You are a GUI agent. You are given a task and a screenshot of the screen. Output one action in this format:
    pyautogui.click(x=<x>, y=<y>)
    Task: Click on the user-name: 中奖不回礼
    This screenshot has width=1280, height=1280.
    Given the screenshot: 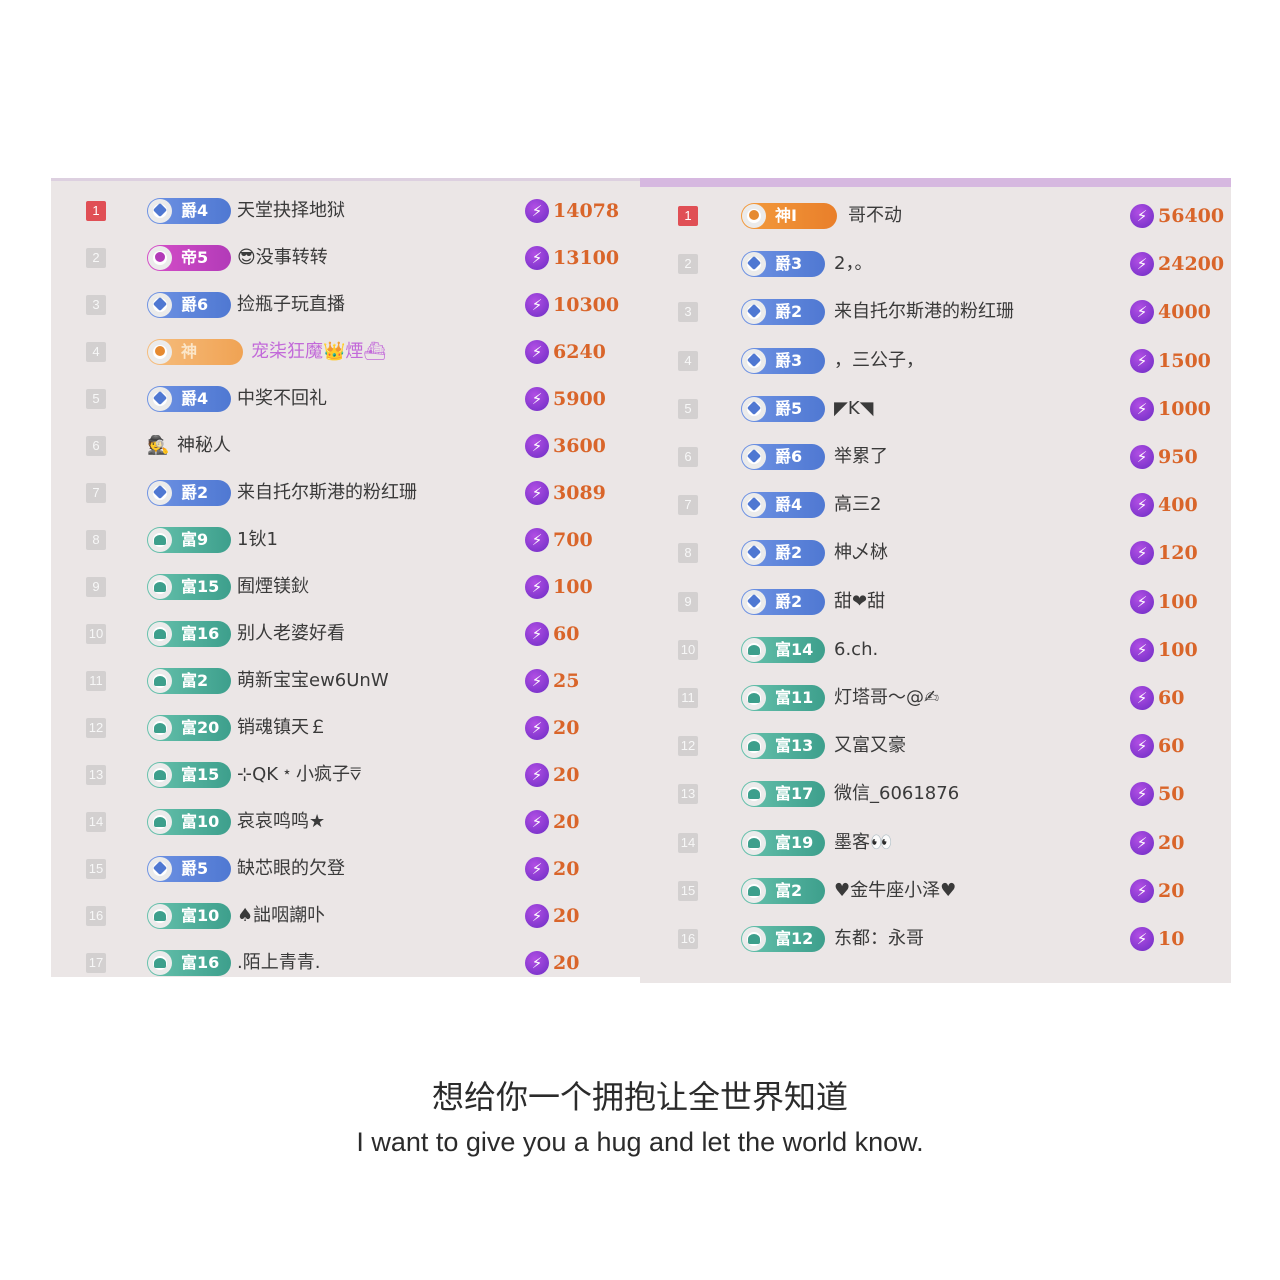 What is the action you would take?
    pyautogui.click(x=282, y=399)
    